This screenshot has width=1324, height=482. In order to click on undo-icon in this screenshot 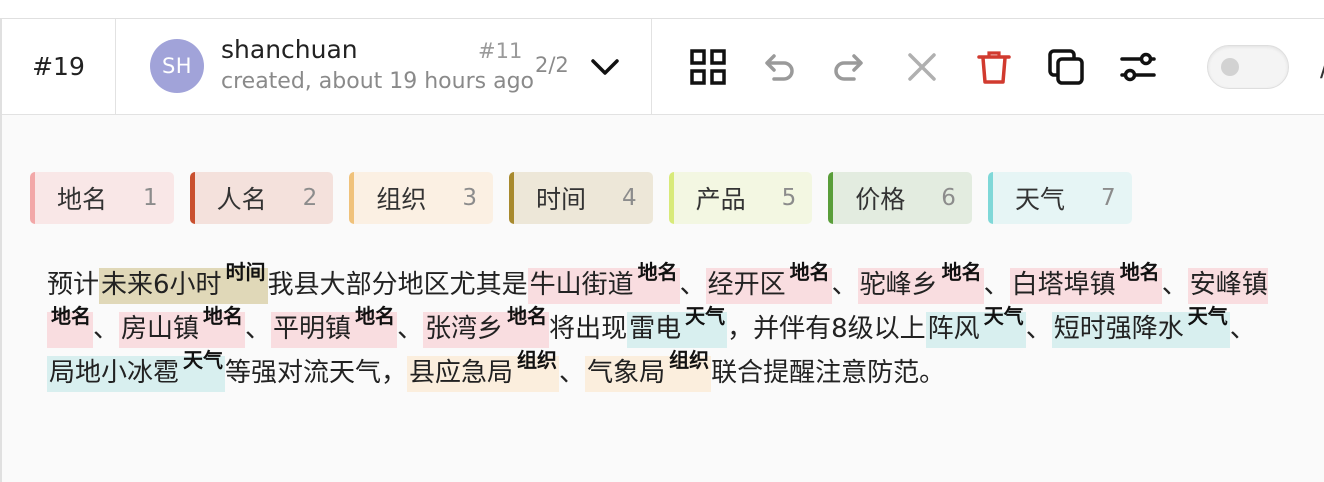, I will do `click(778, 67)`.